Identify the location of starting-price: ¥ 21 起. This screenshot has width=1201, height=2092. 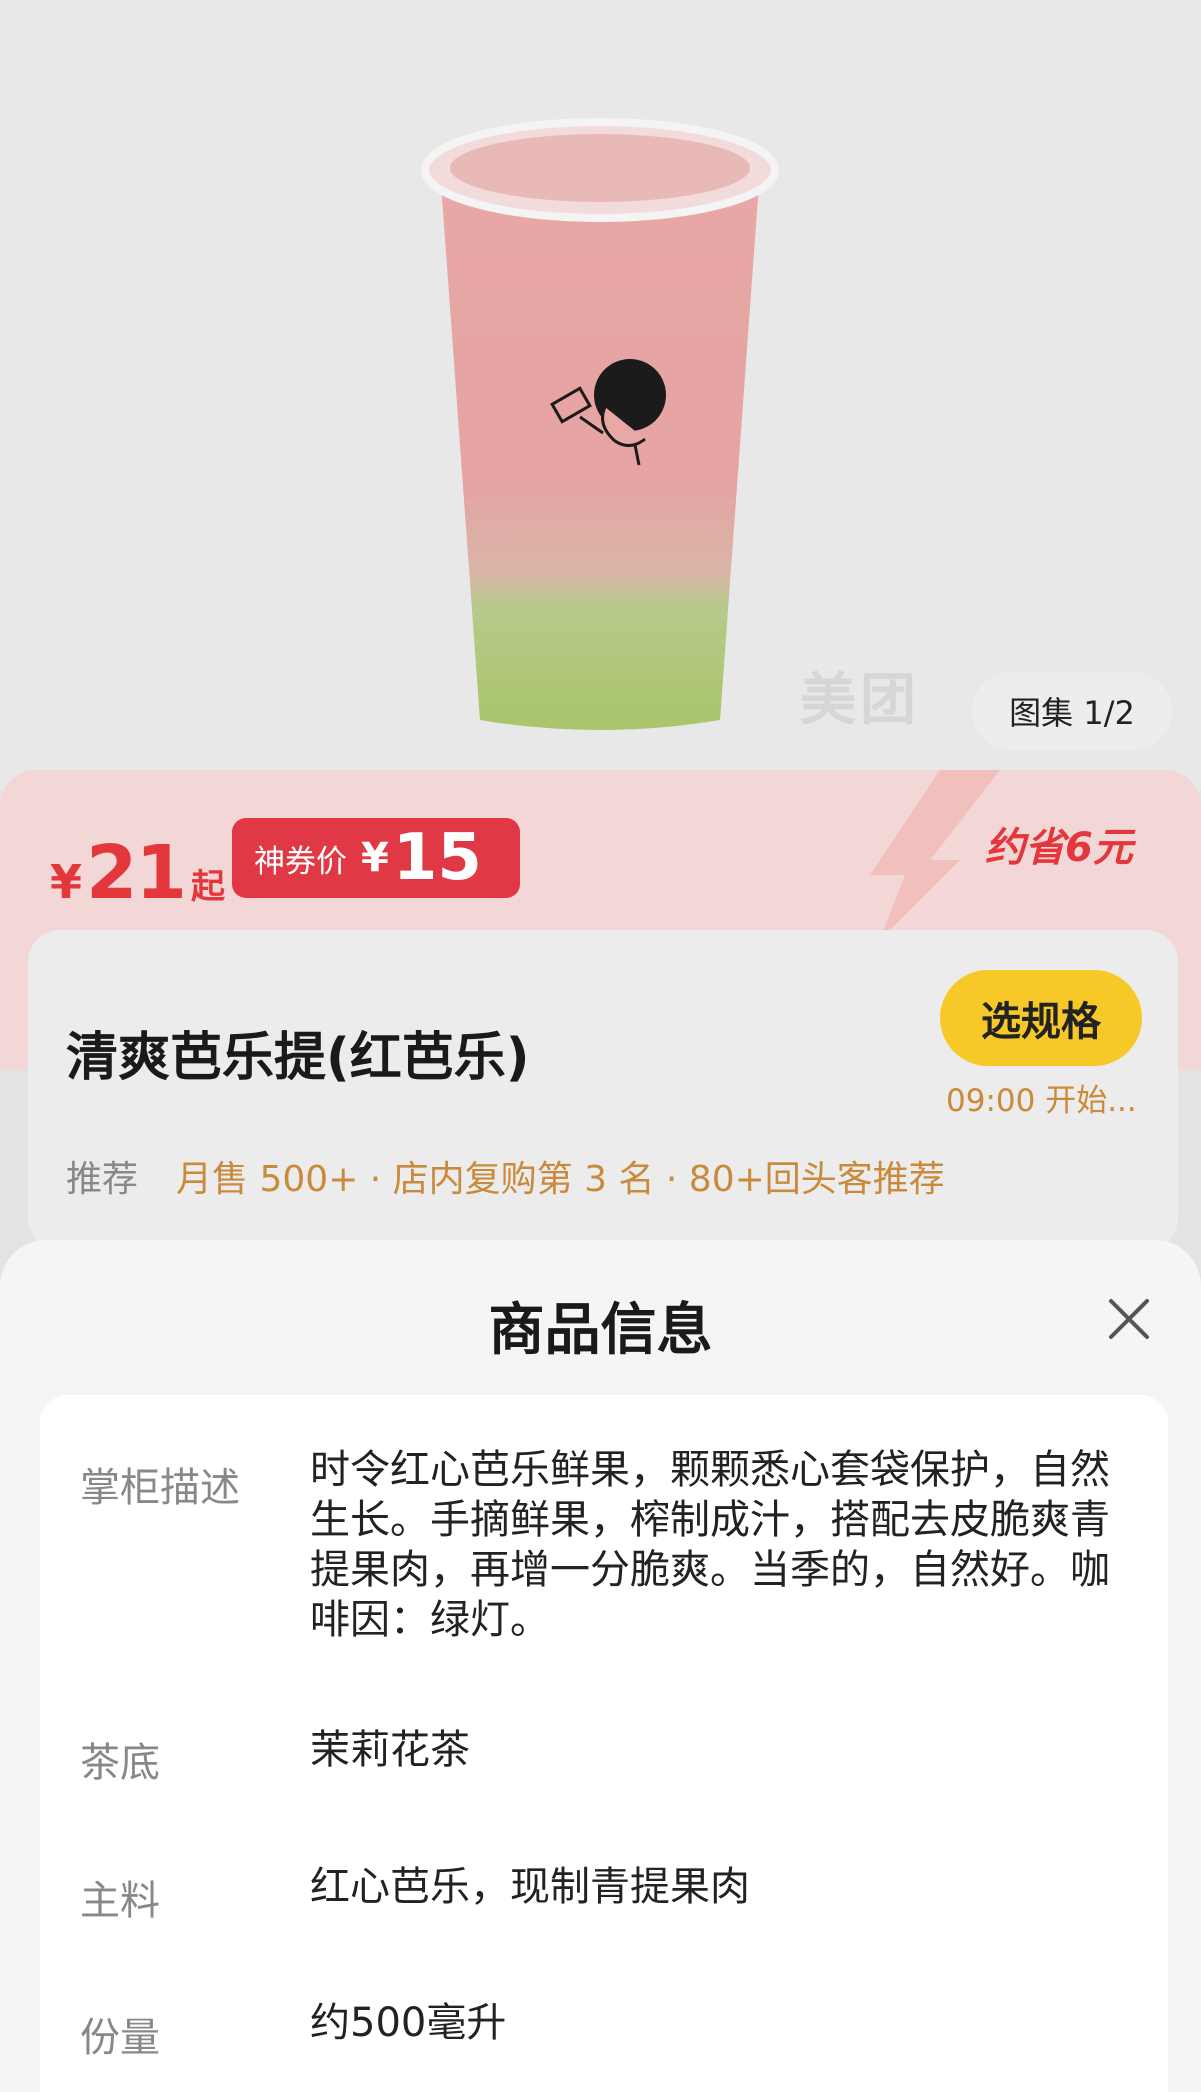
(137, 873).